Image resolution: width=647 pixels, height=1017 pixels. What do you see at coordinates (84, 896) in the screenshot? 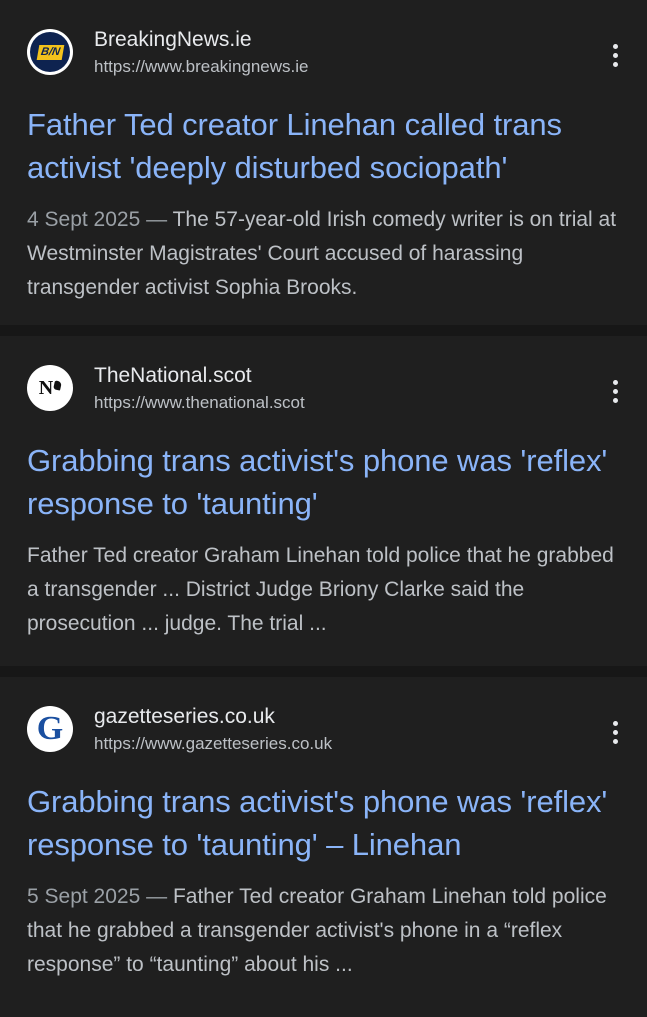
I see `result-date: 5 Sept 2025` at bounding box center [84, 896].